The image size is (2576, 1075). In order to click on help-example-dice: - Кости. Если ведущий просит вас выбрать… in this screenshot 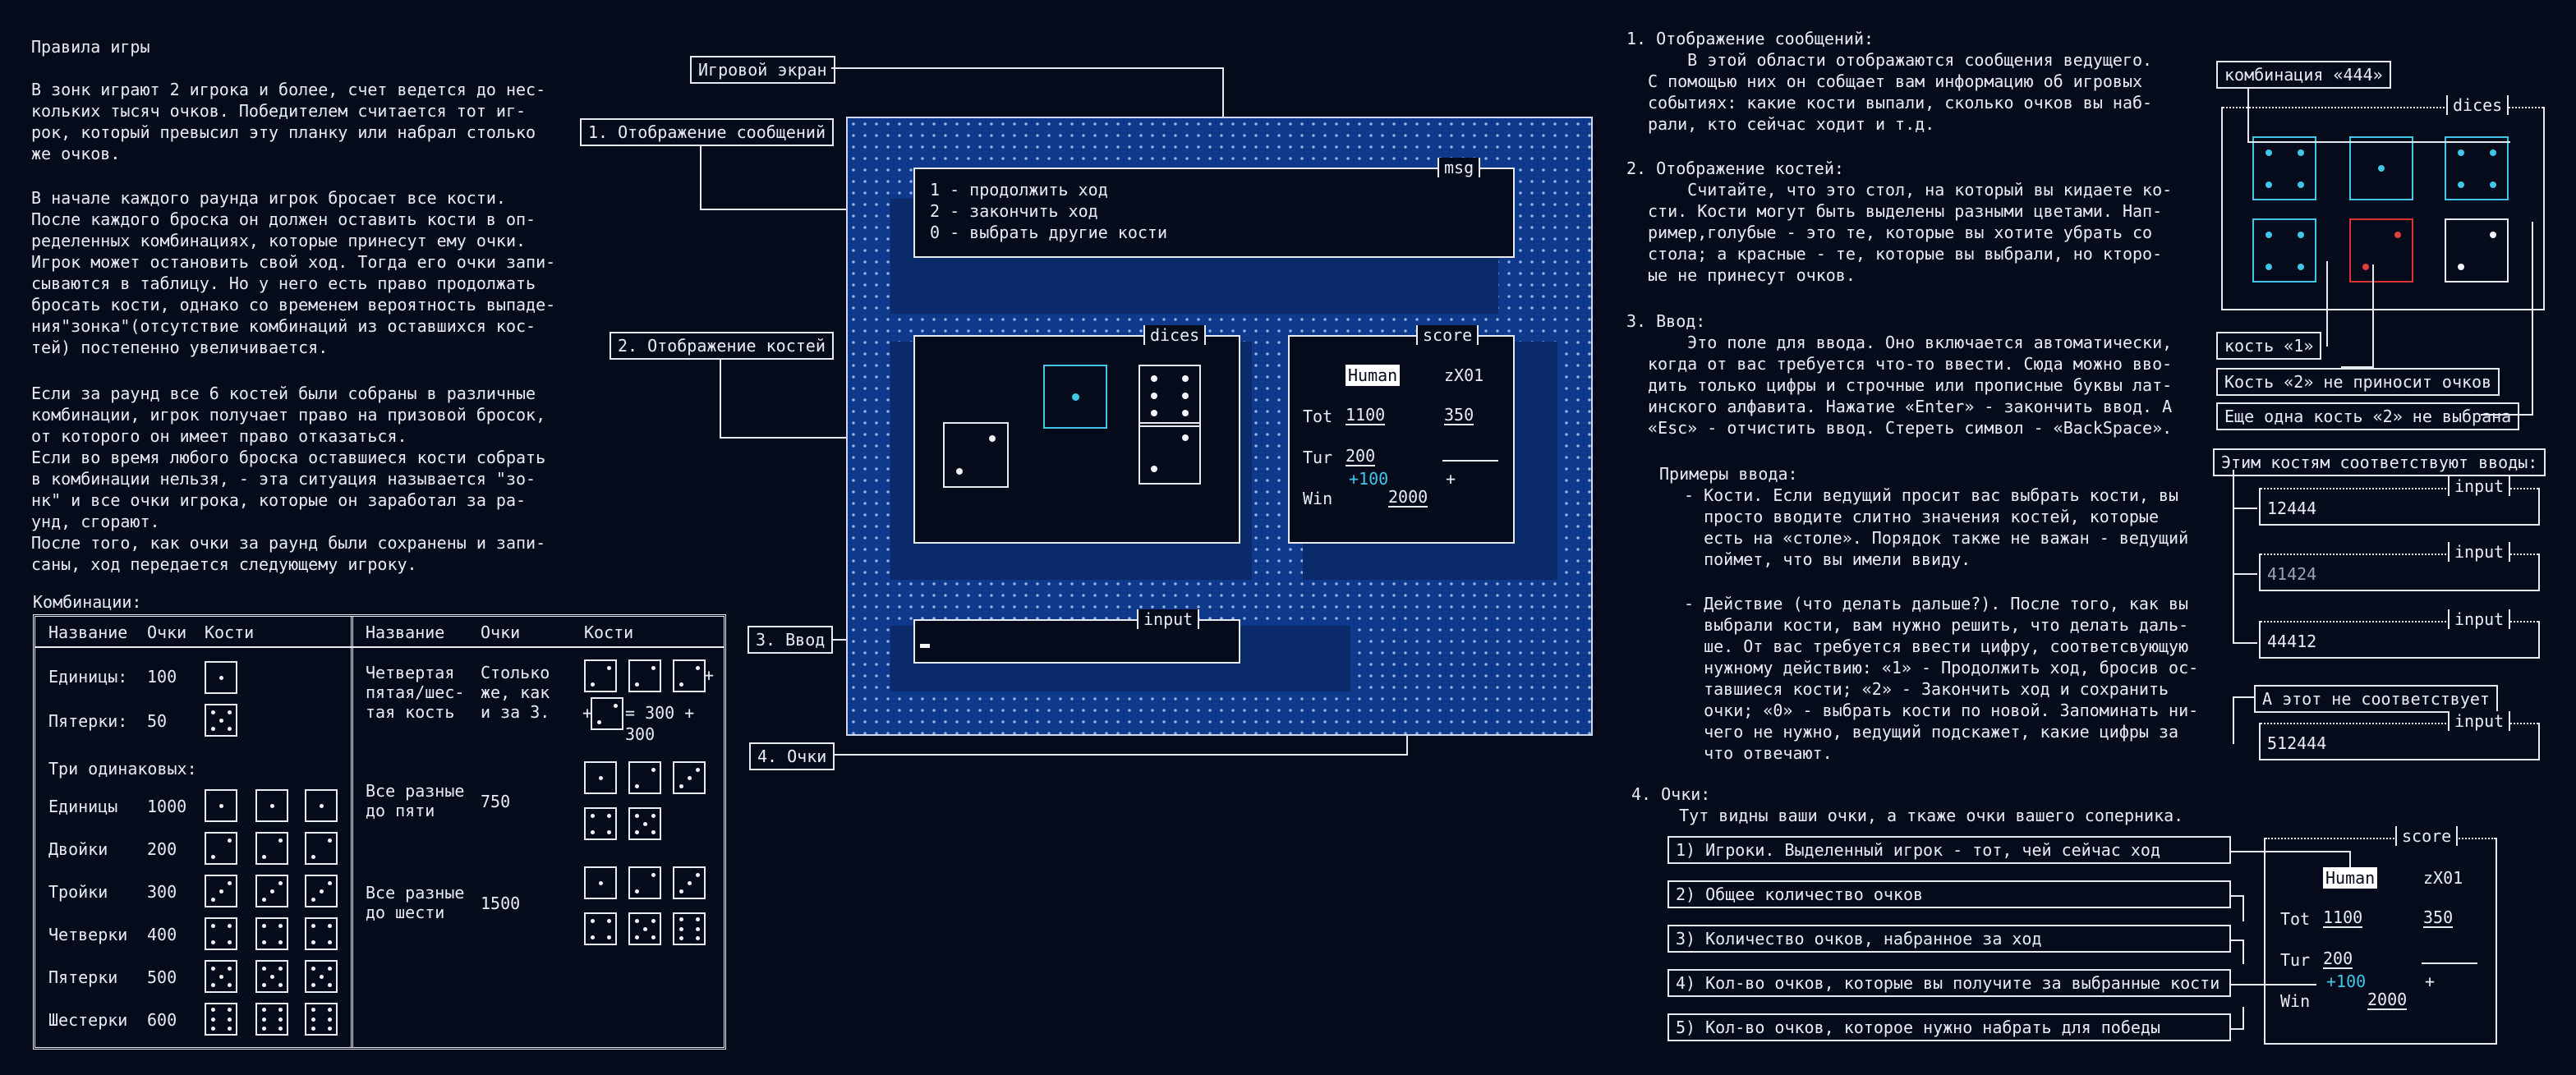, I will do `click(1937, 527)`.